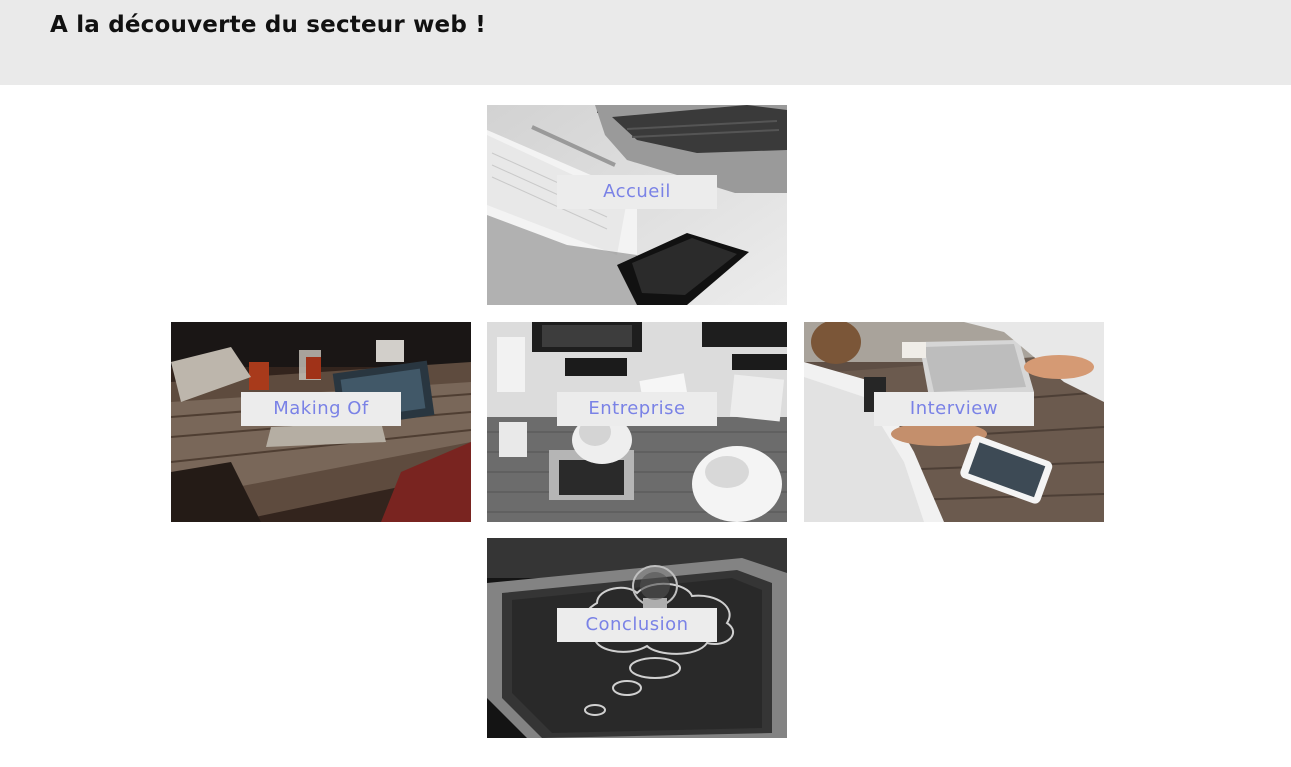  What do you see at coordinates (645, 42) in the screenshot?
I see `site-header: A la découverte du secteur web !` at bounding box center [645, 42].